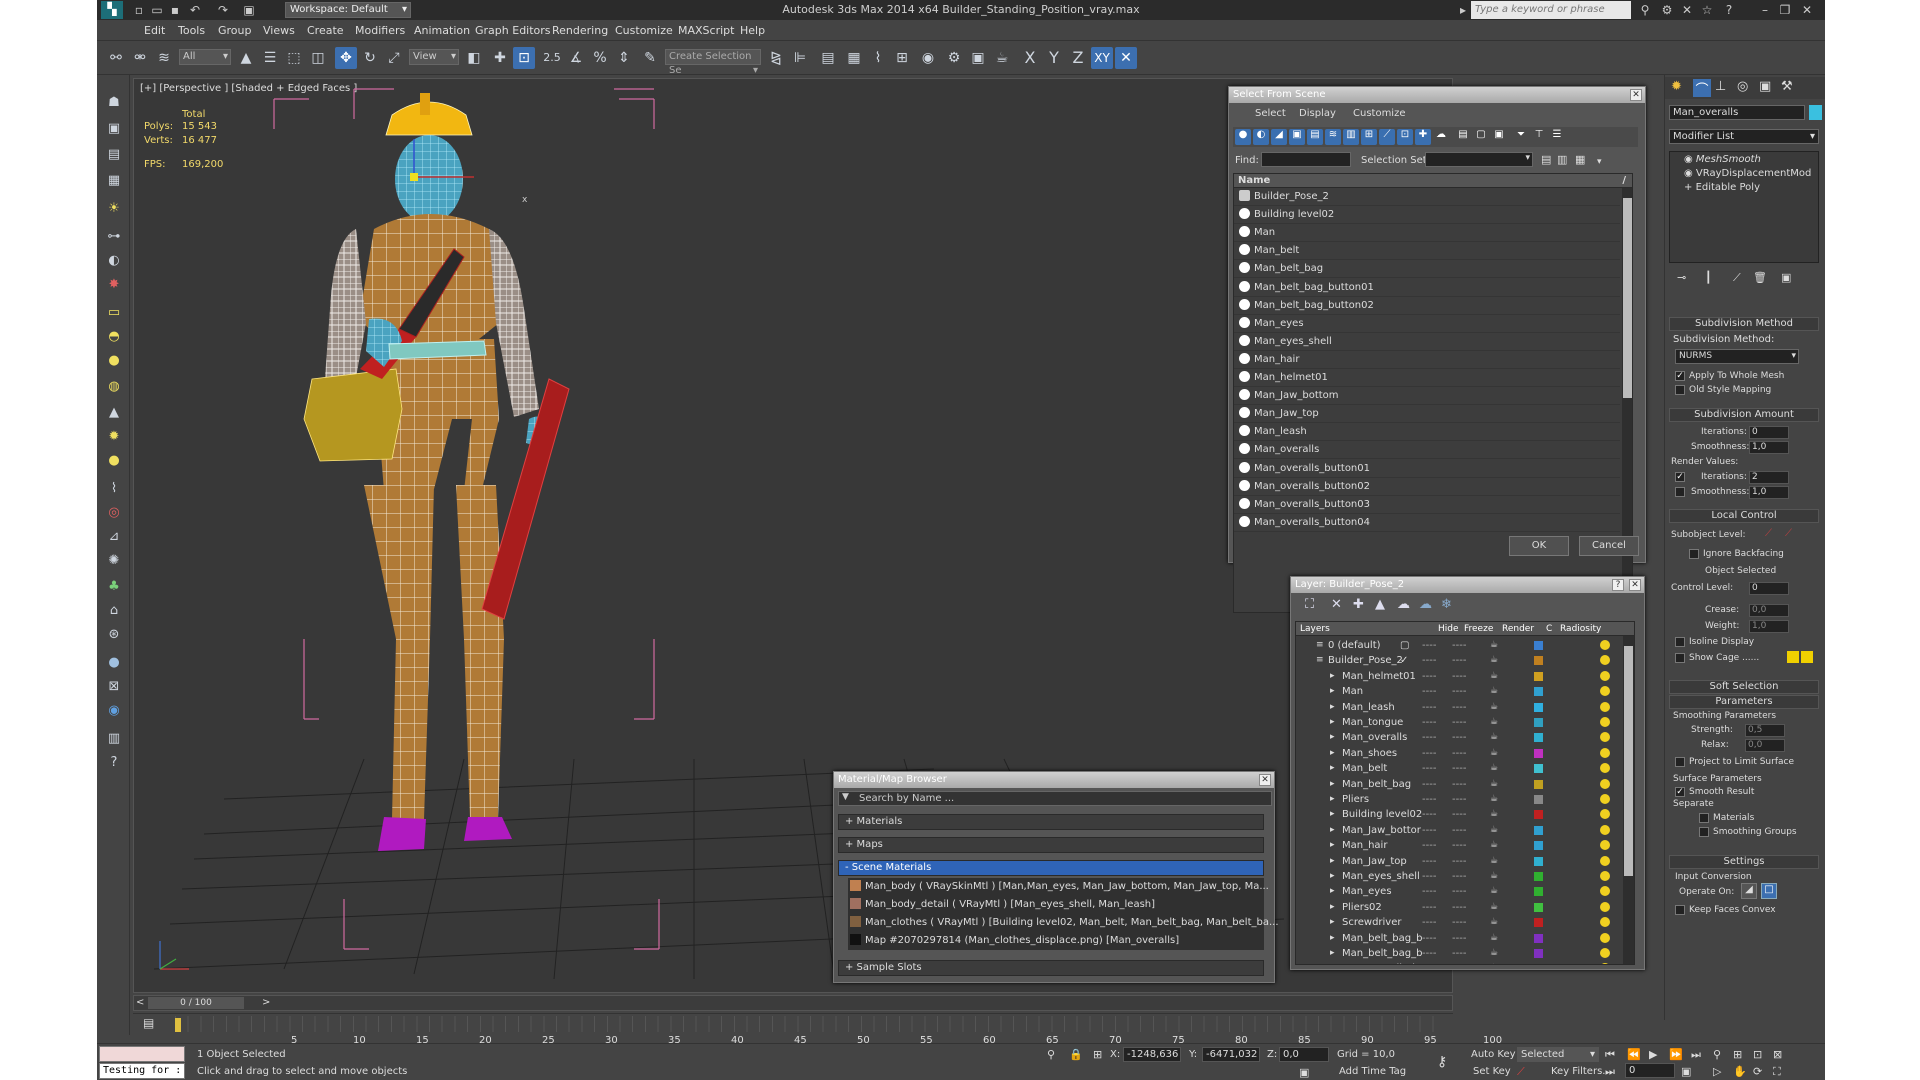  Describe the element at coordinates (1787, 86) in the screenshot. I see `utilities-tab-icon: ⚒` at that location.